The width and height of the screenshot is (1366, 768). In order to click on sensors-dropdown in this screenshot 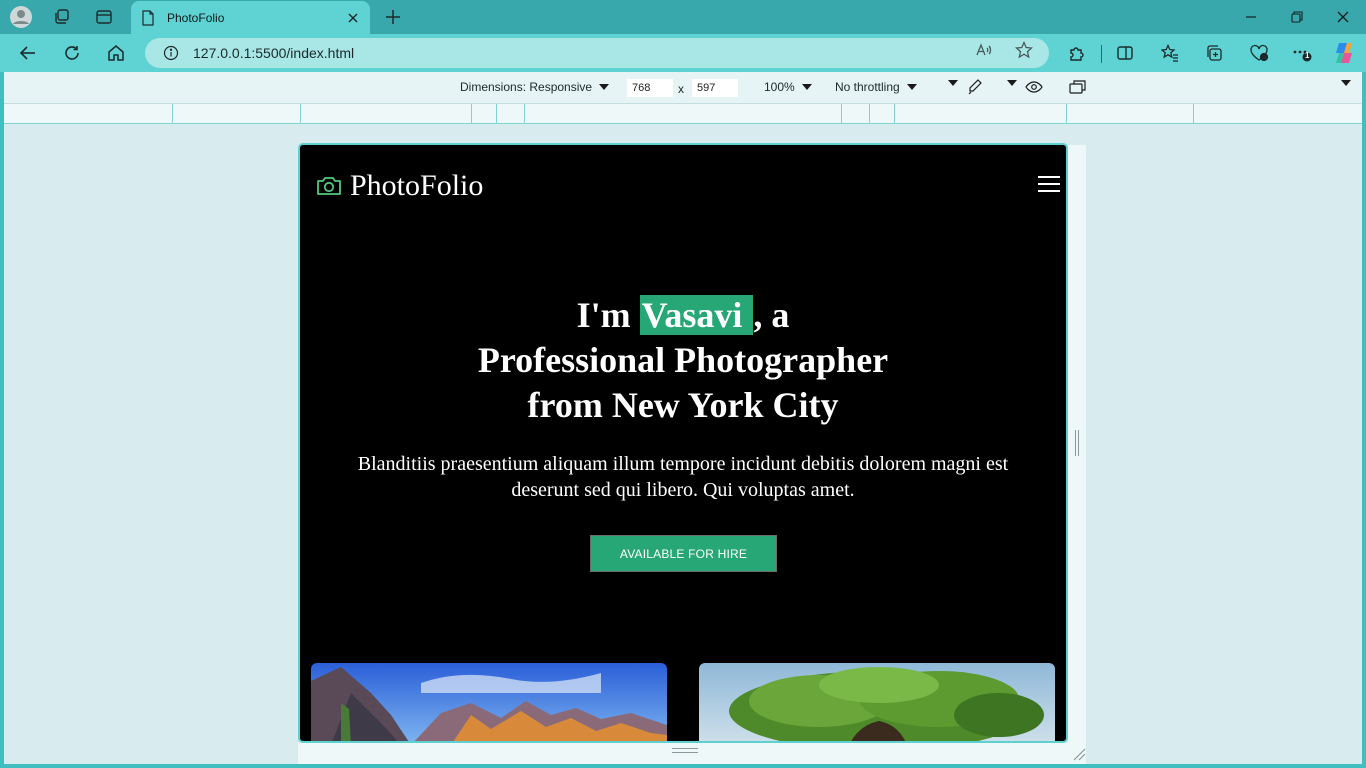, I will do `click(949, 83)`.